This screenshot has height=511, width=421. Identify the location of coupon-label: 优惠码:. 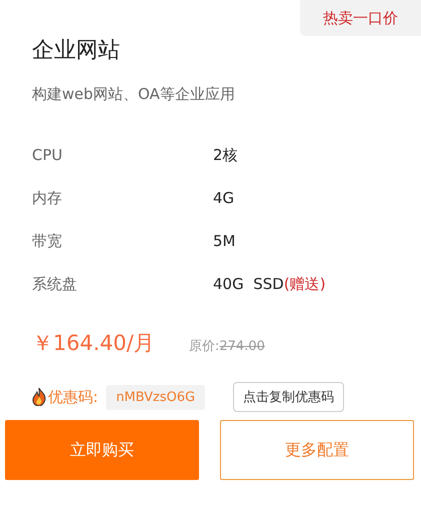
(73, 397).